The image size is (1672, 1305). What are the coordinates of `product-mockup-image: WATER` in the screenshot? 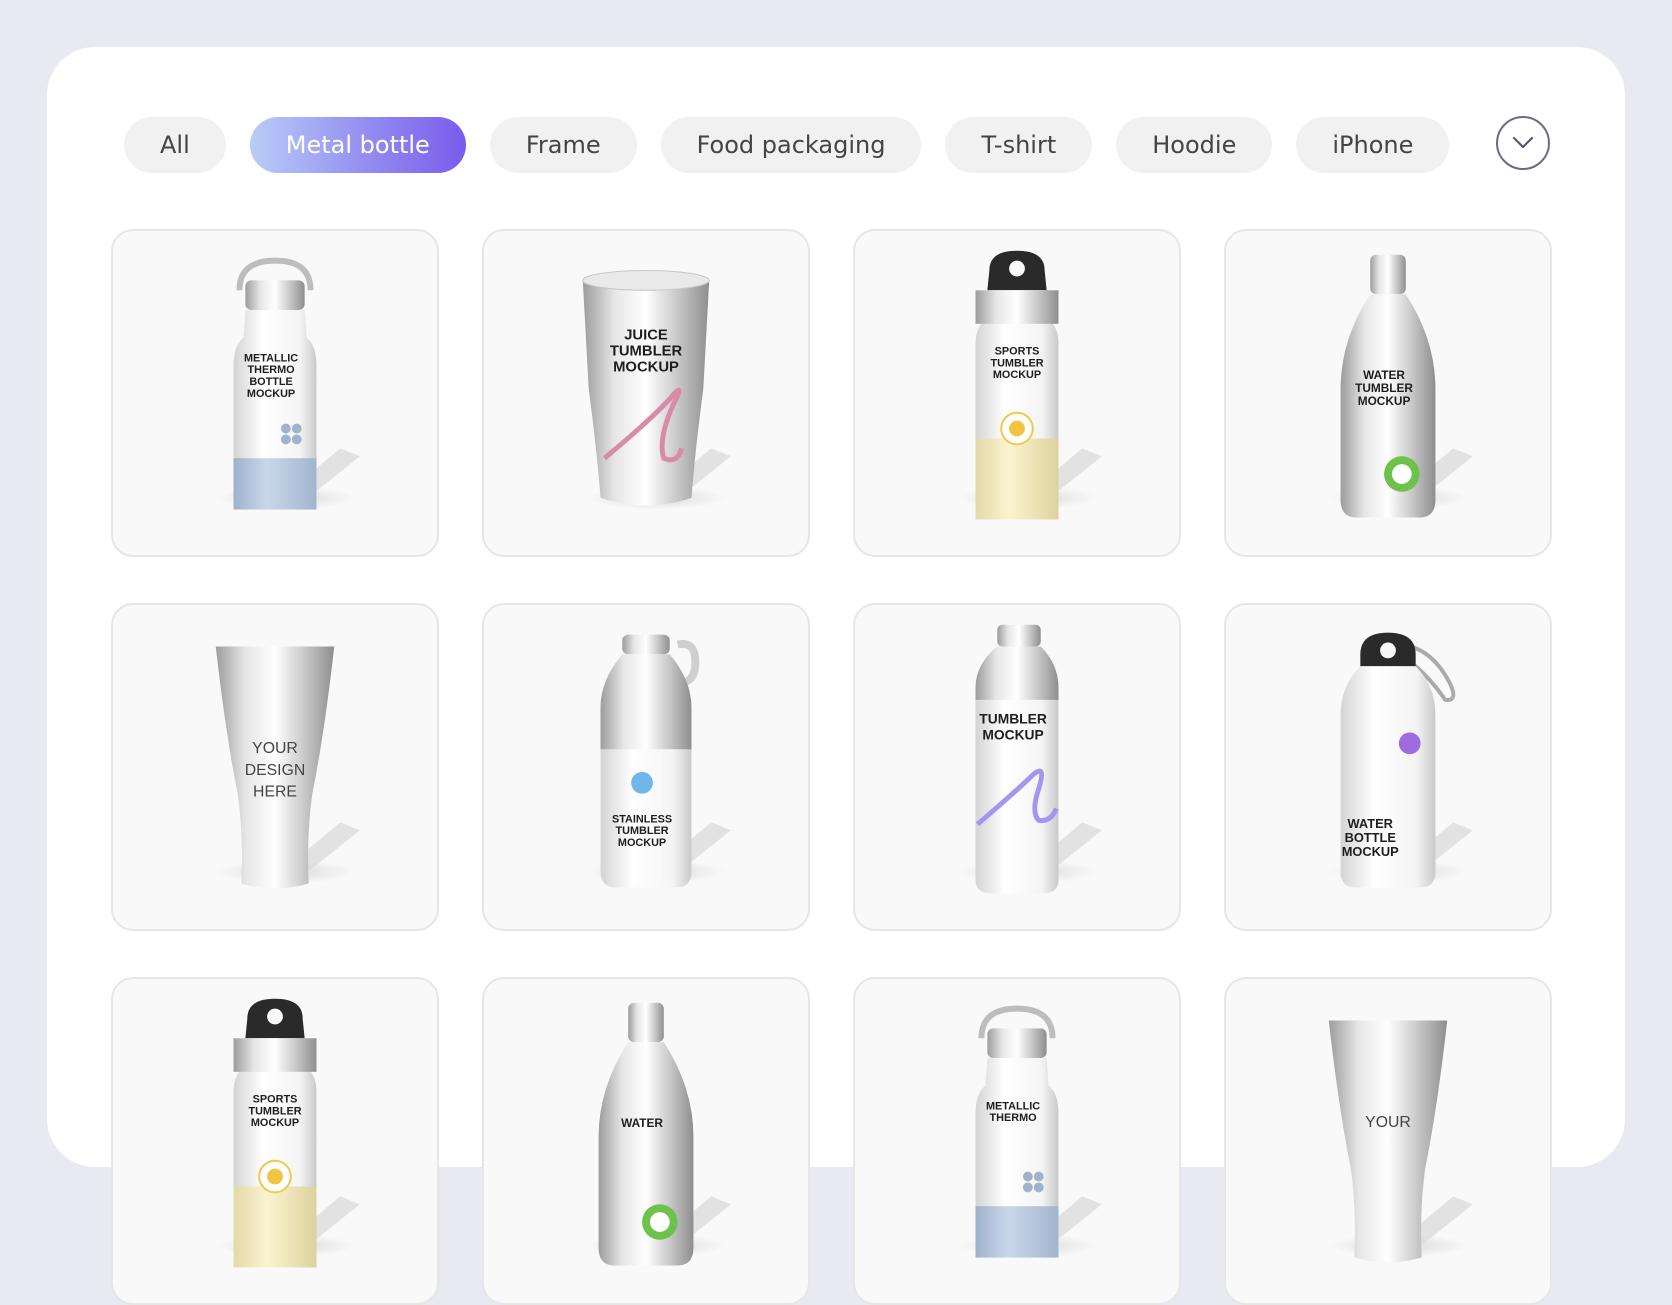 It's located at (659, 1134).